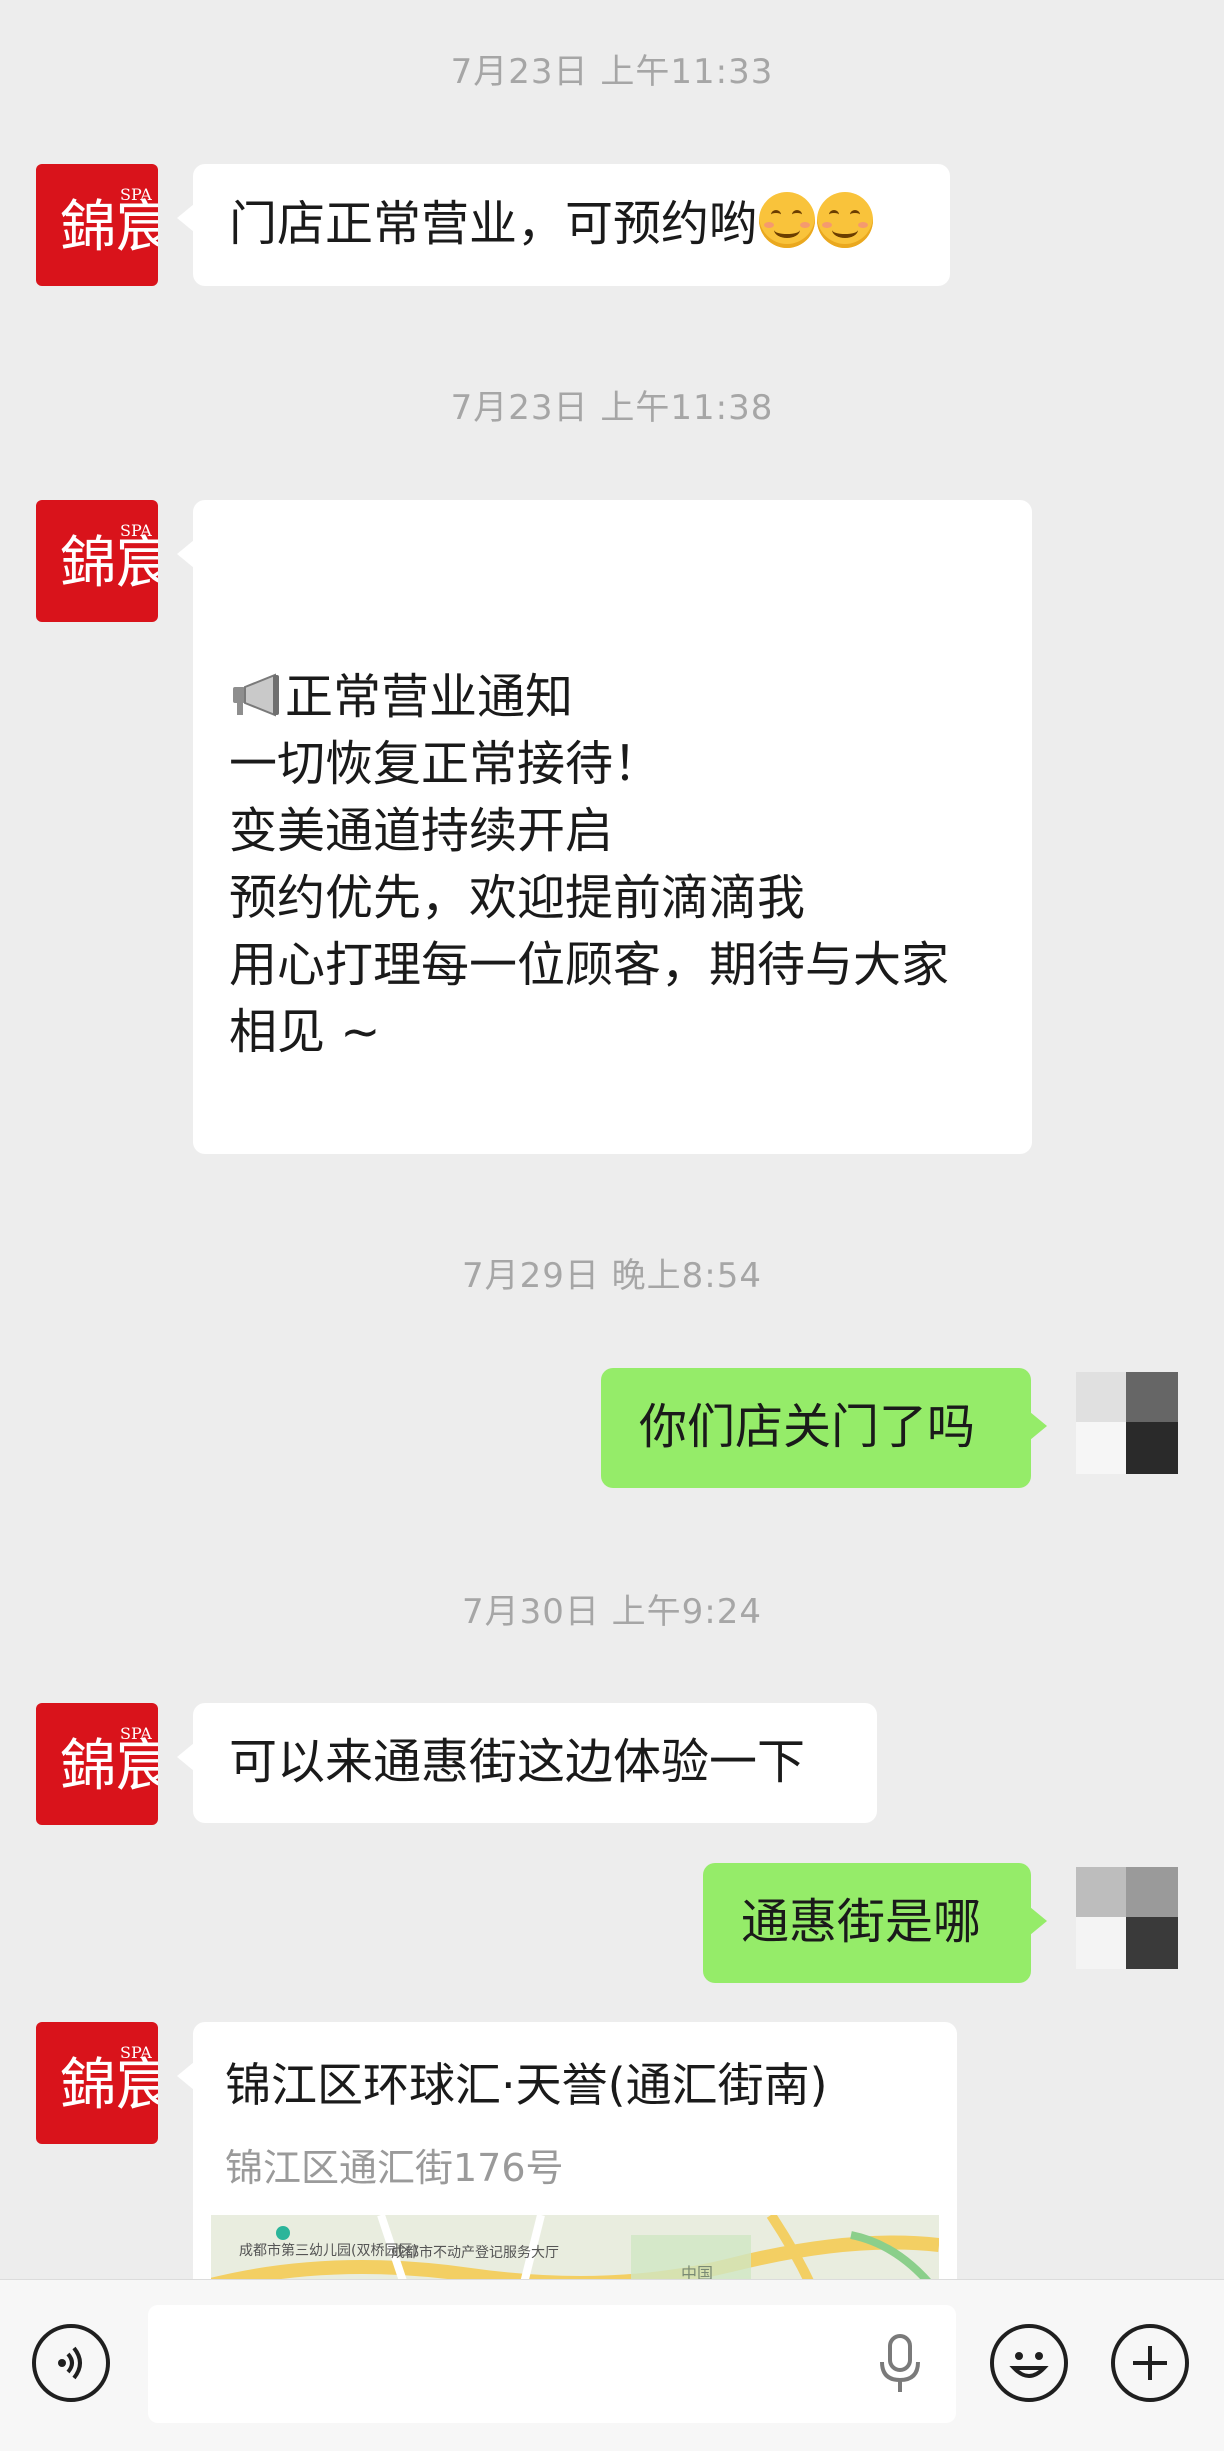 Image resolution: width=1224 pixels, height=2451 pixels. What do you see at coordinates (429, 697) in the screenshot?
I see `message-text: 正常营业通知` at bounding box center [429, 697].